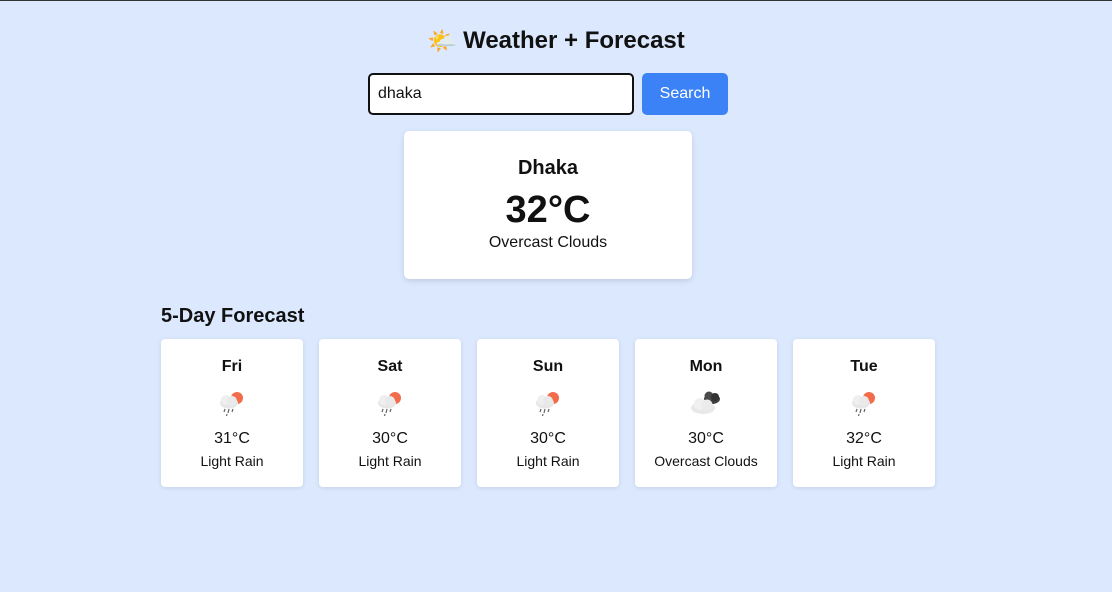 This screenshot has width=1112, height=592. Describe the element at coordinates (574, 40) in the screenshot. I see `page-title-text: Weather + Forecast` at that location.